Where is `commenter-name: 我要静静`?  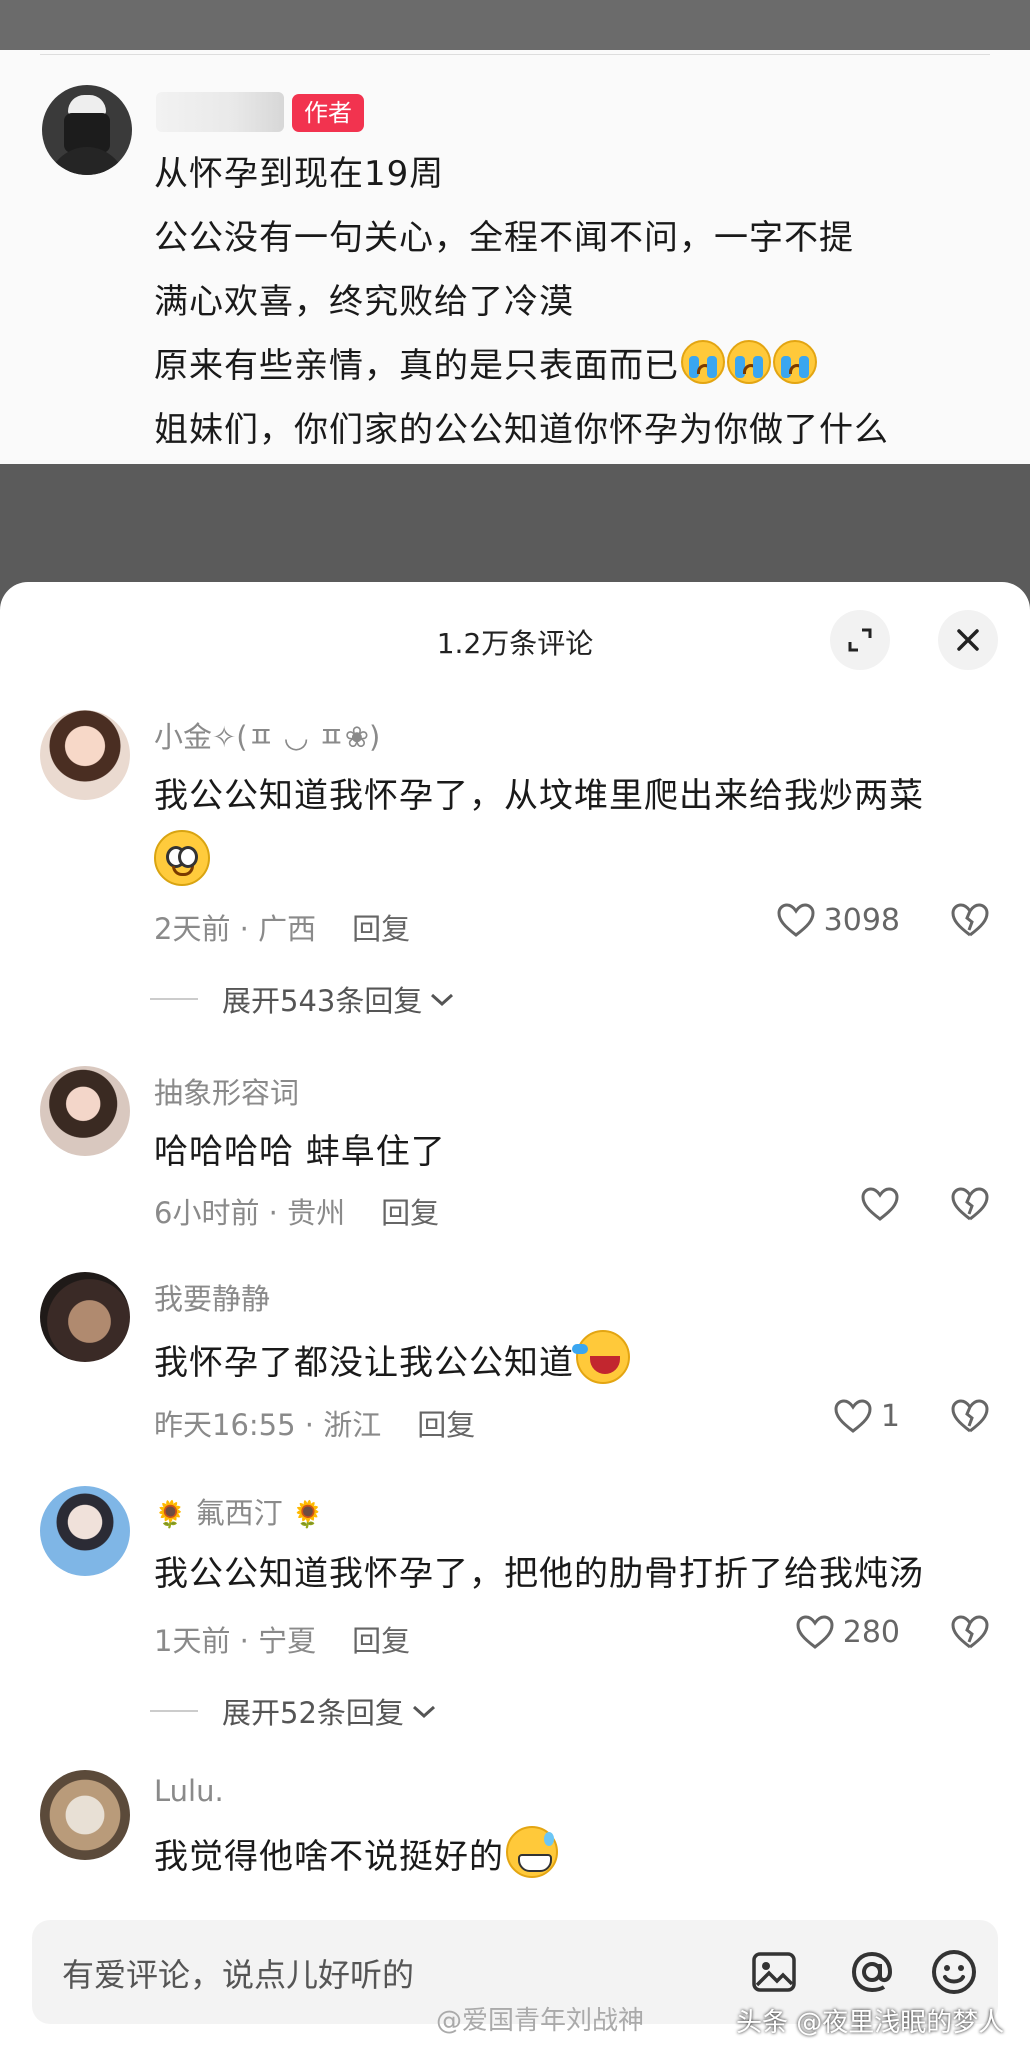 commenter-name: 我要静静 is located at coordinates (212, 1297).